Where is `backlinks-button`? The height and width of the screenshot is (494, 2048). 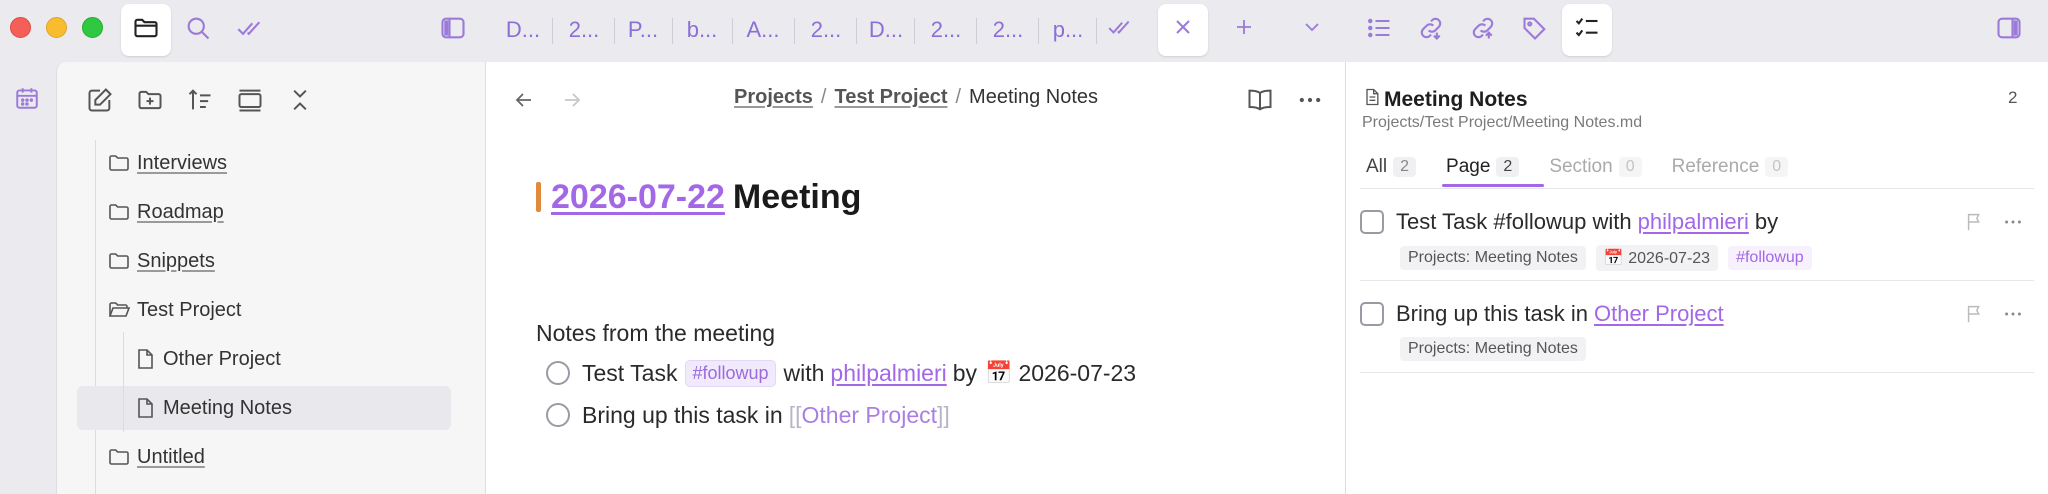 backlinks-button is located at coordinates (1431, 30).